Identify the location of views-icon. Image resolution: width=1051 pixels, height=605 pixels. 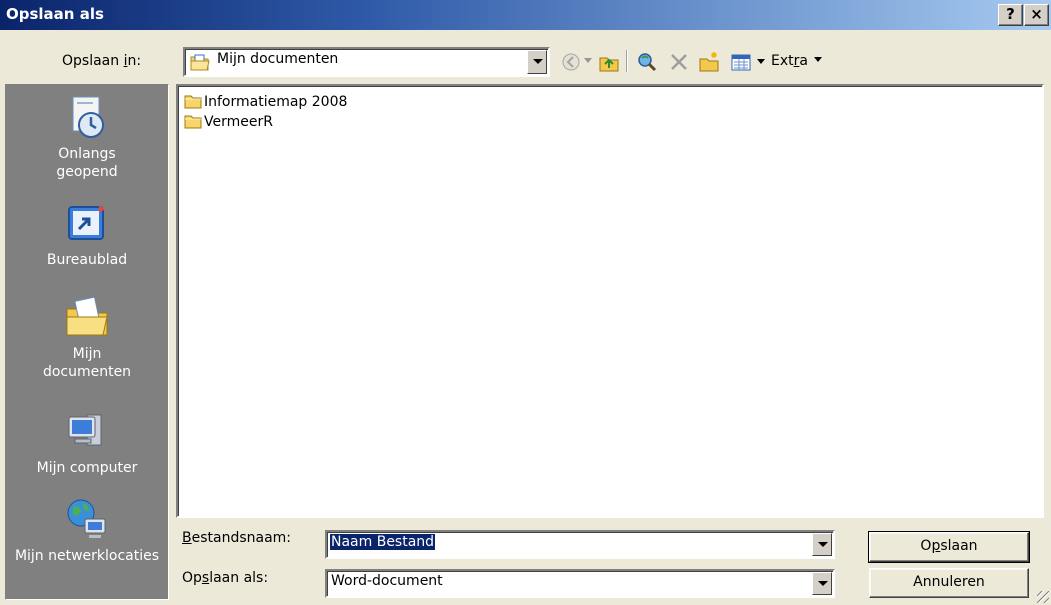
(741, 62).